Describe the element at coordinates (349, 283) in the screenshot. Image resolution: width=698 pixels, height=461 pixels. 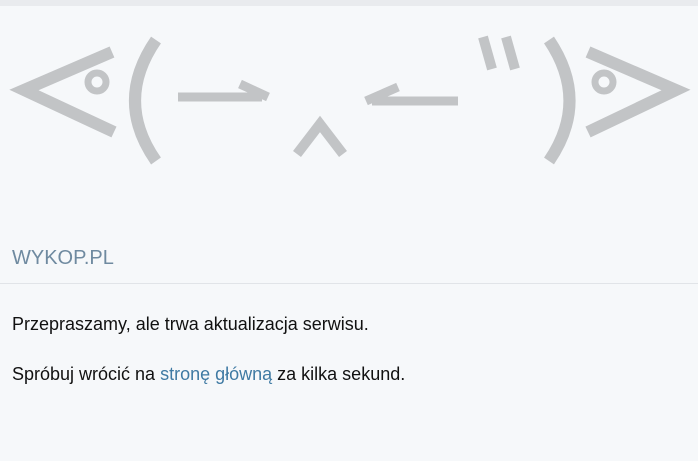
I see `divider` at that location.